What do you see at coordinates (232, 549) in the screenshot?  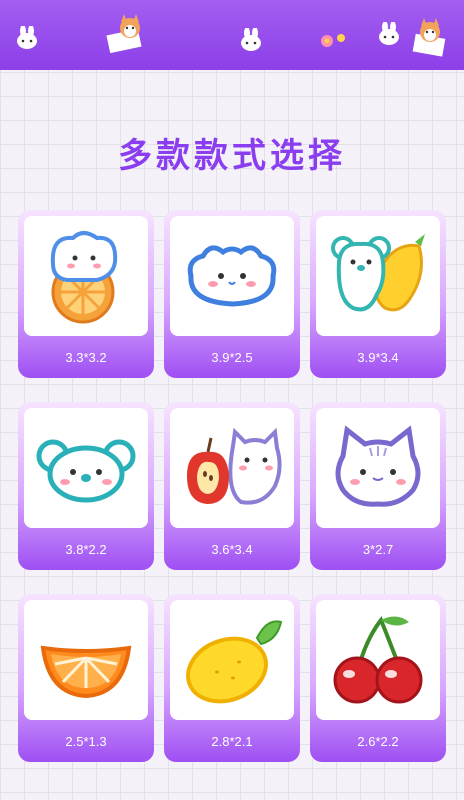 I see `patch-size-label: 3.6*3.4` at bounding box center [232, 549].